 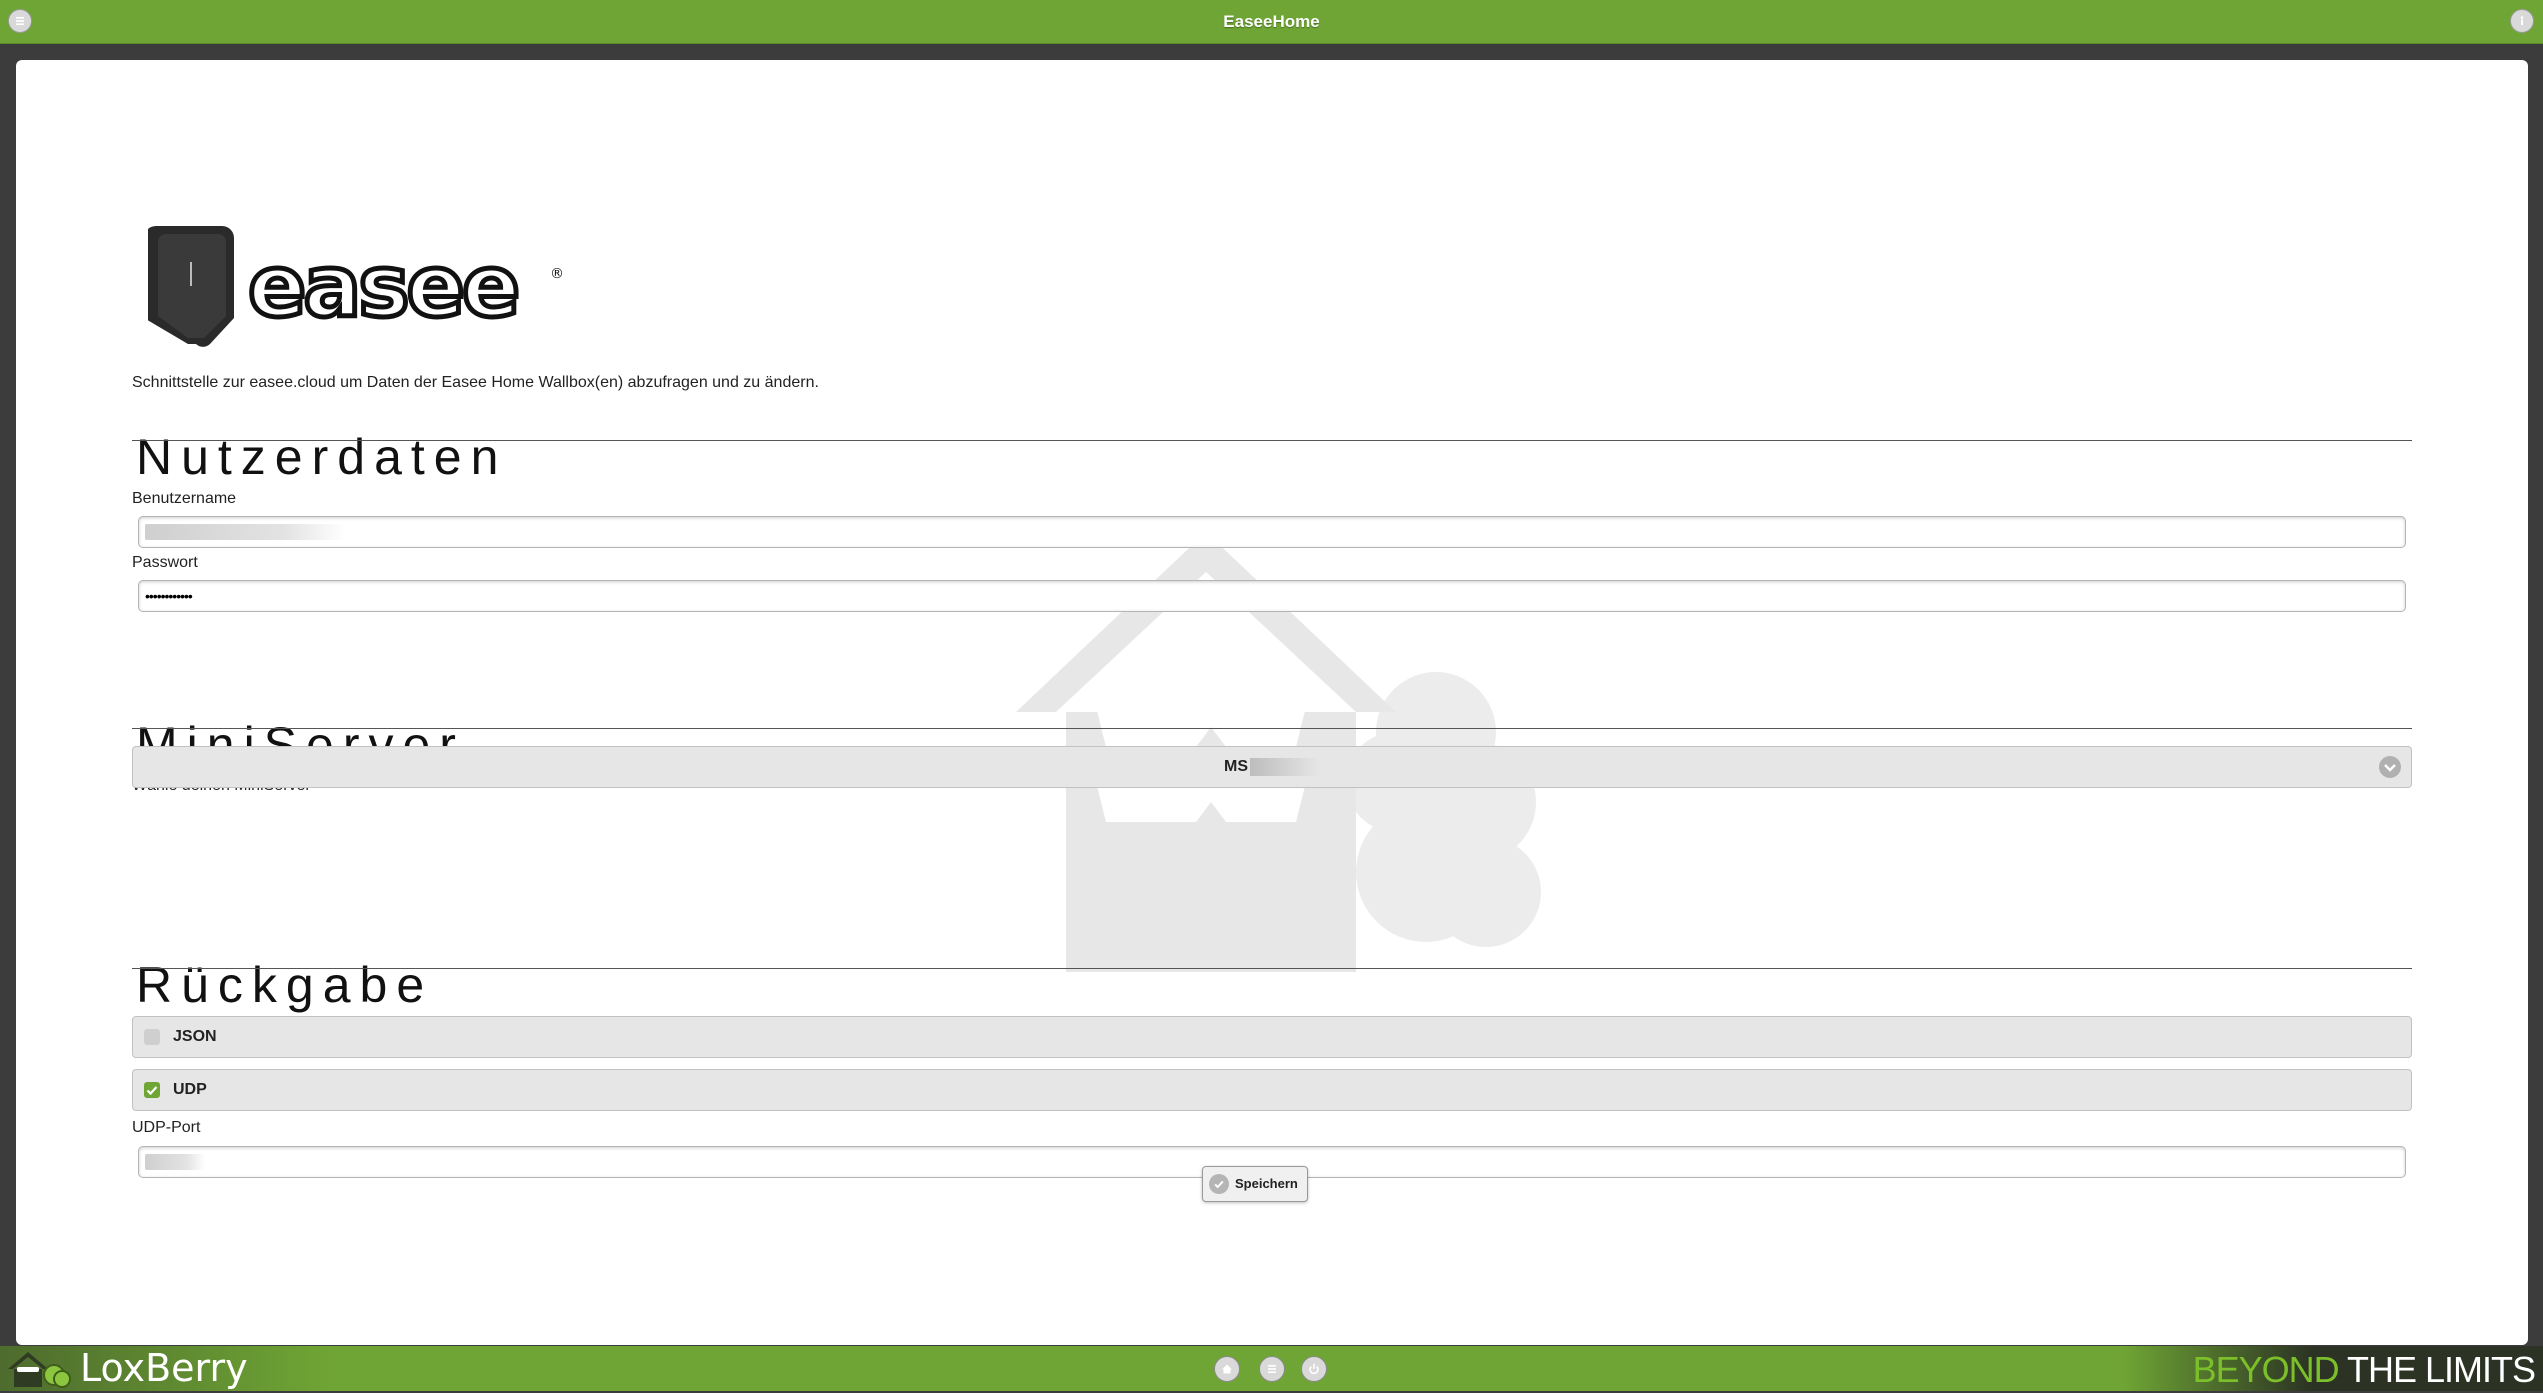 I want to click on menu-icon, so click(x=1272, y=1369).